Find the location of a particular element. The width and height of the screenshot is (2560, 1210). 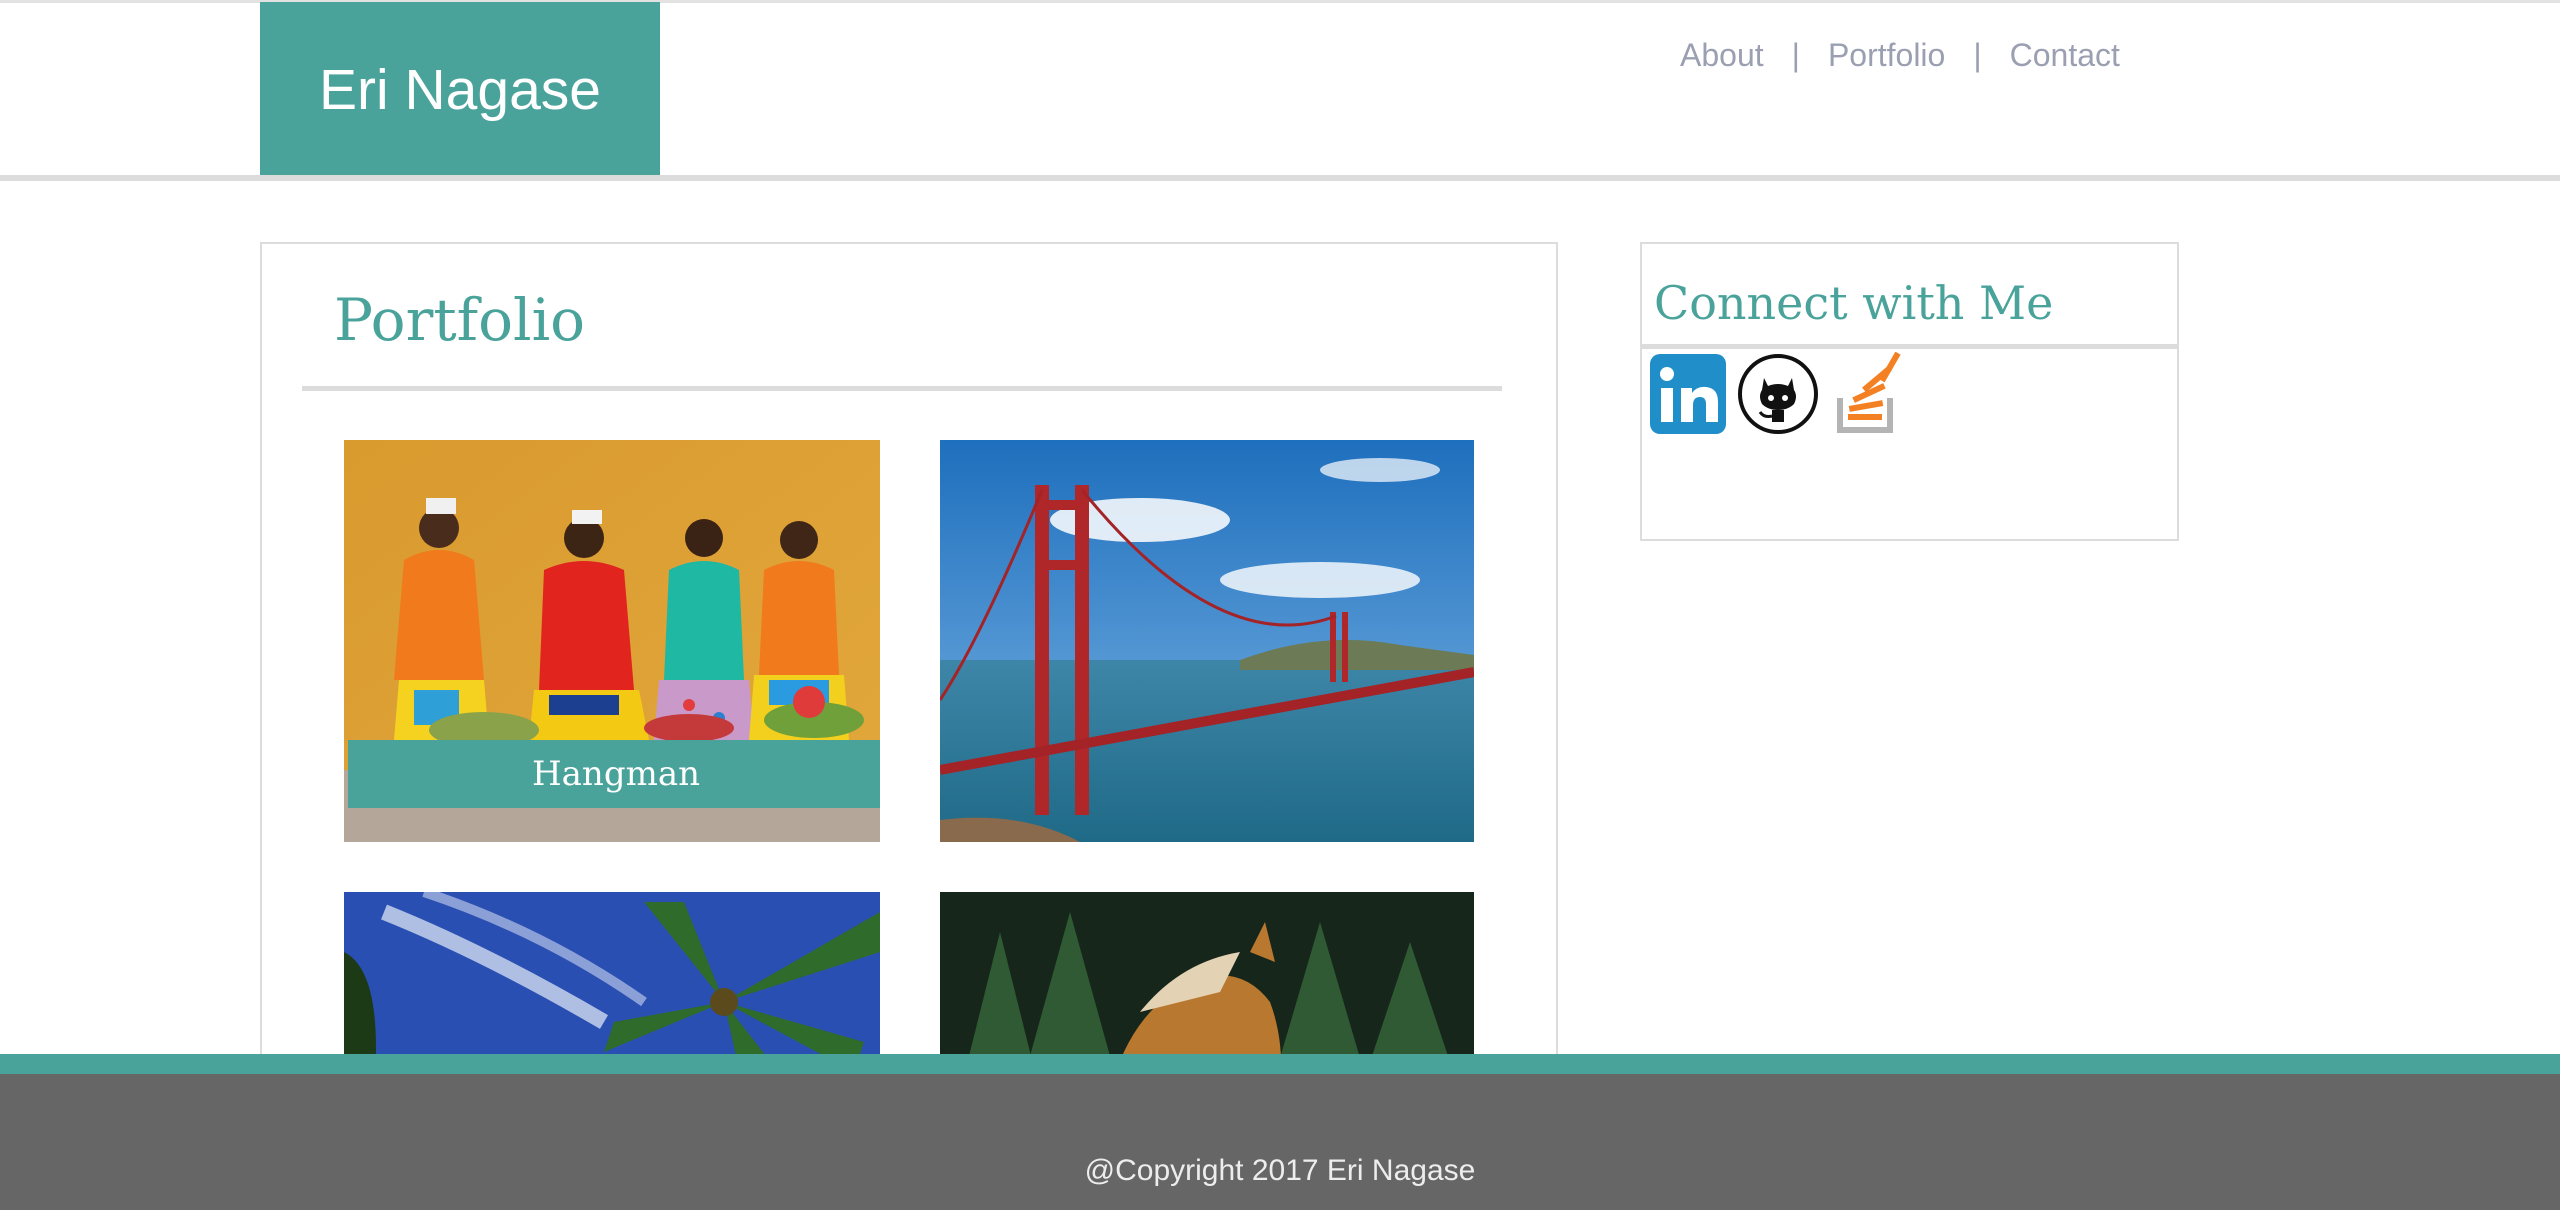

portfolio-divider is located at coordinates (902, 388).